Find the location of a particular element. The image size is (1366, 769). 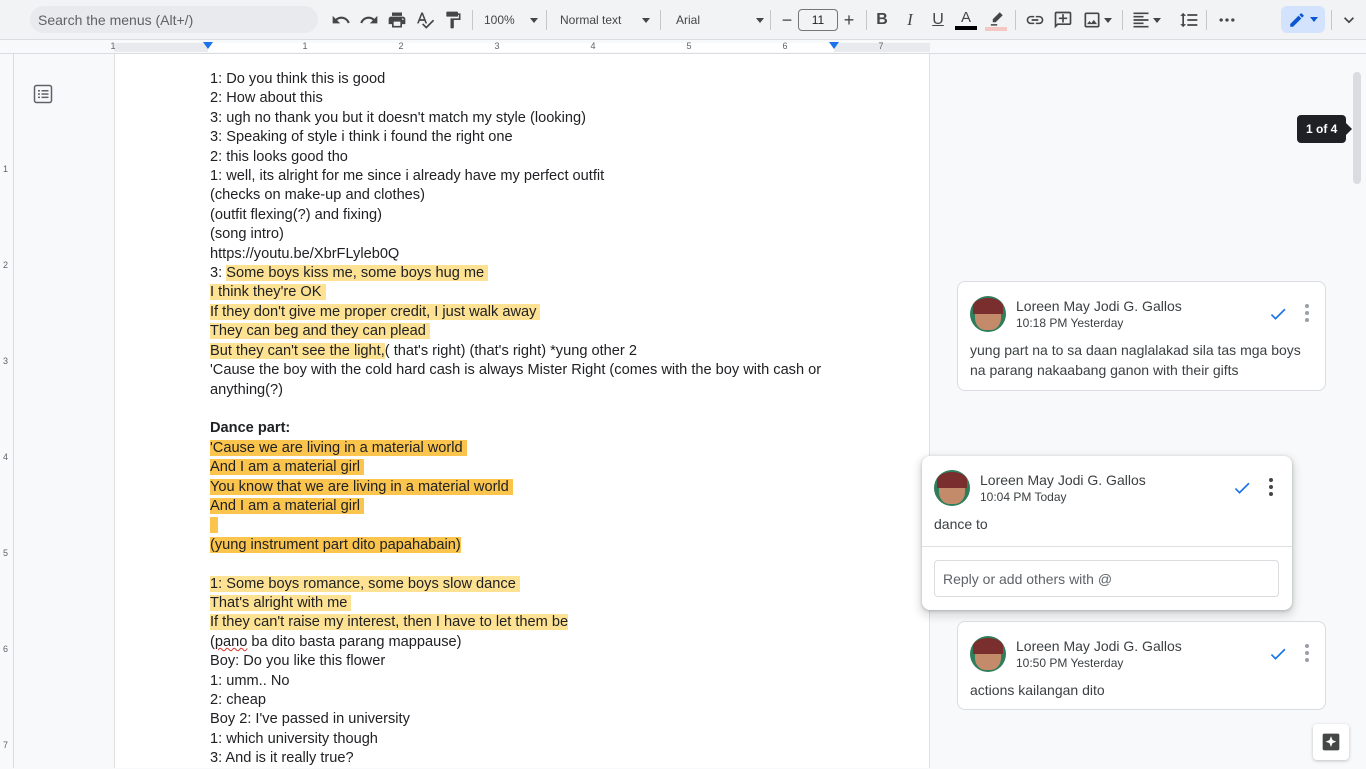

link-icon is located at coordinates (1035, 20).